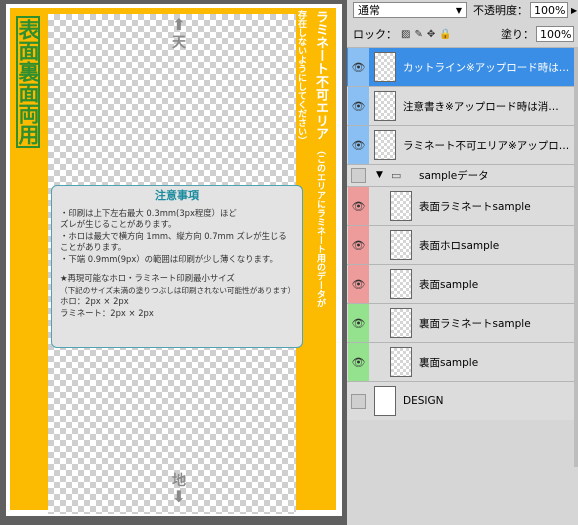 Image resolution: width=578 pixels, height=525 pixels. Describe the element at coordinates (449, 362) in the screenshot. I see `layer-name: 裏面sample` at that location.